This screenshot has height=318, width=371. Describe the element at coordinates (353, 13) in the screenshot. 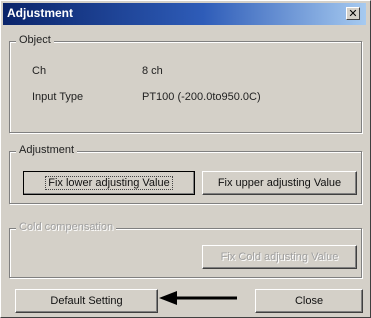

I see `close-icon: ✕` at that location.